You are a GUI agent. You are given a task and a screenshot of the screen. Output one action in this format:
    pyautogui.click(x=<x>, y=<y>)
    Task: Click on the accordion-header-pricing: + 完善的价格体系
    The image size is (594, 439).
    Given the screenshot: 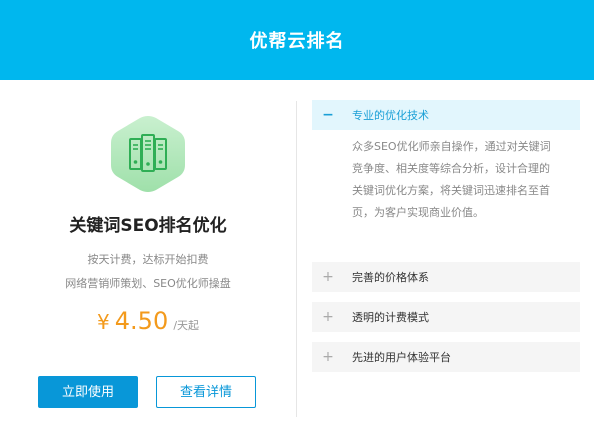 What is the action you would take?
    pyautogui.click(x=446, y=277)
    